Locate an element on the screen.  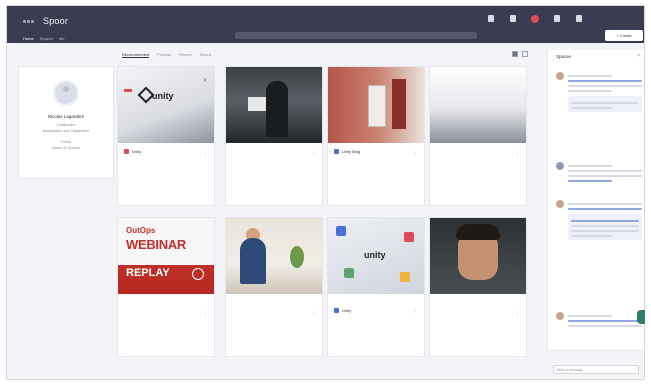
webinar-replay: REPLAY is located at coordinates (148, 273).